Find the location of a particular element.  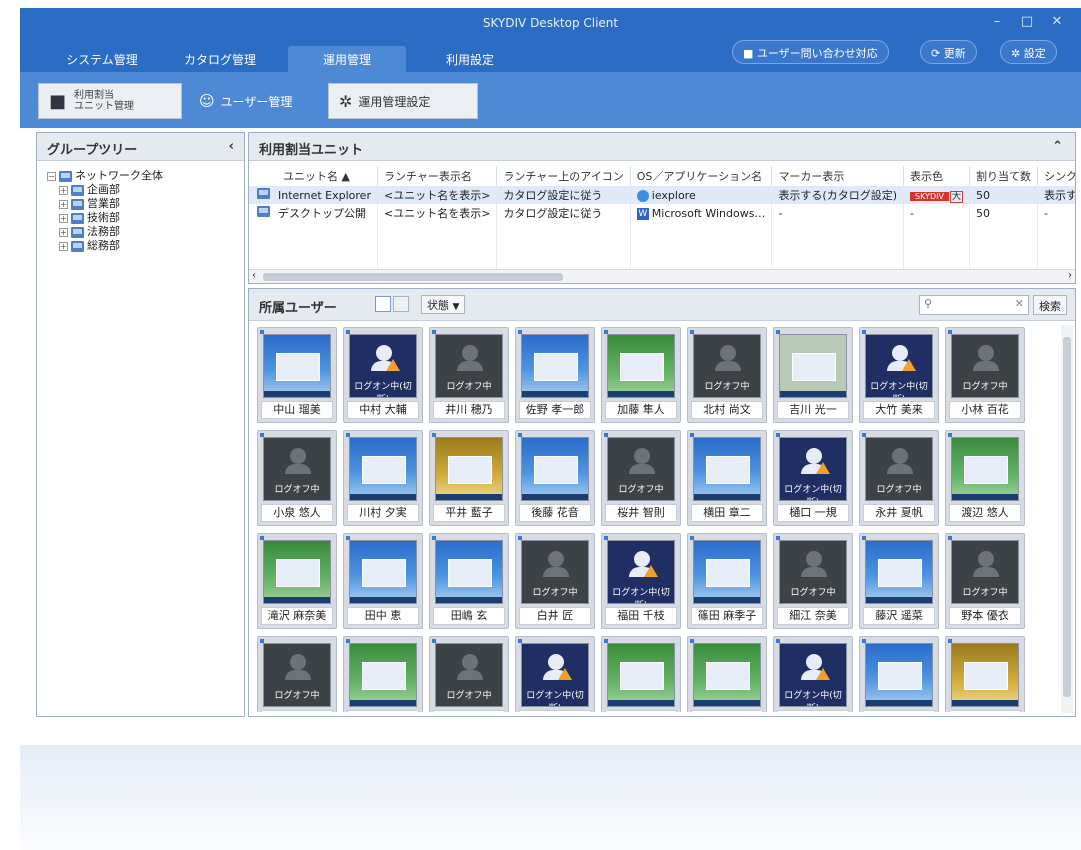

user-card: ログオフ中北村 尚文 is located at coordinates (727, 375).